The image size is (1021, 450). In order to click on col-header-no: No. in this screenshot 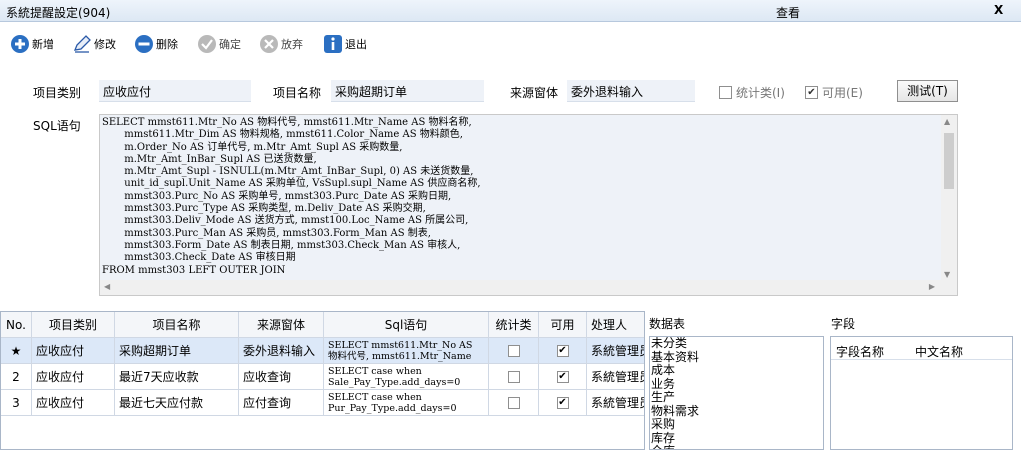, I will do `click(16, 325)`.